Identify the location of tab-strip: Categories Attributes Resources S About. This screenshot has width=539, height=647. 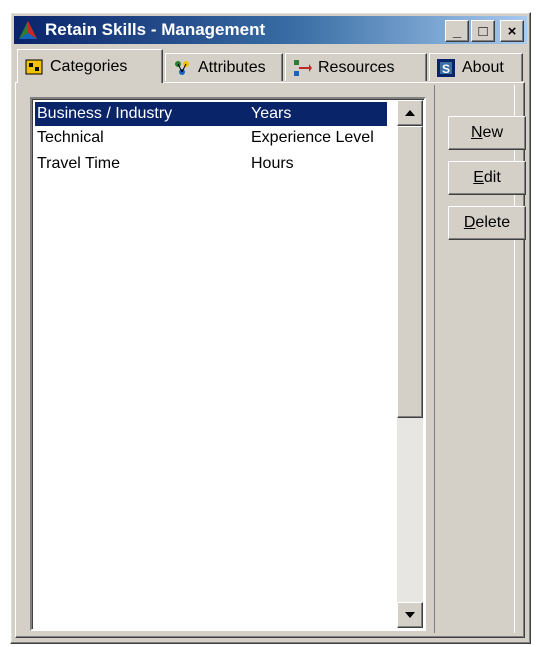
(270, 66).